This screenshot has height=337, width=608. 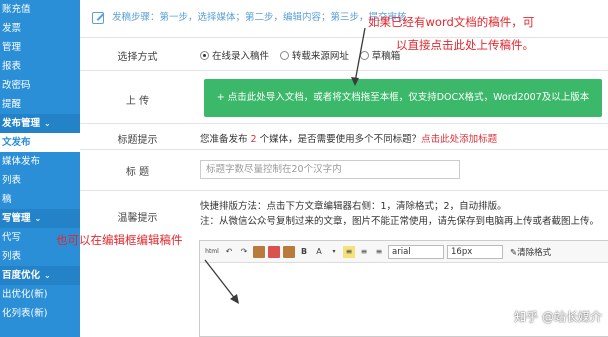 I want to click on watermark: 知乎 @站长媒介, so click(x=558, y=317).